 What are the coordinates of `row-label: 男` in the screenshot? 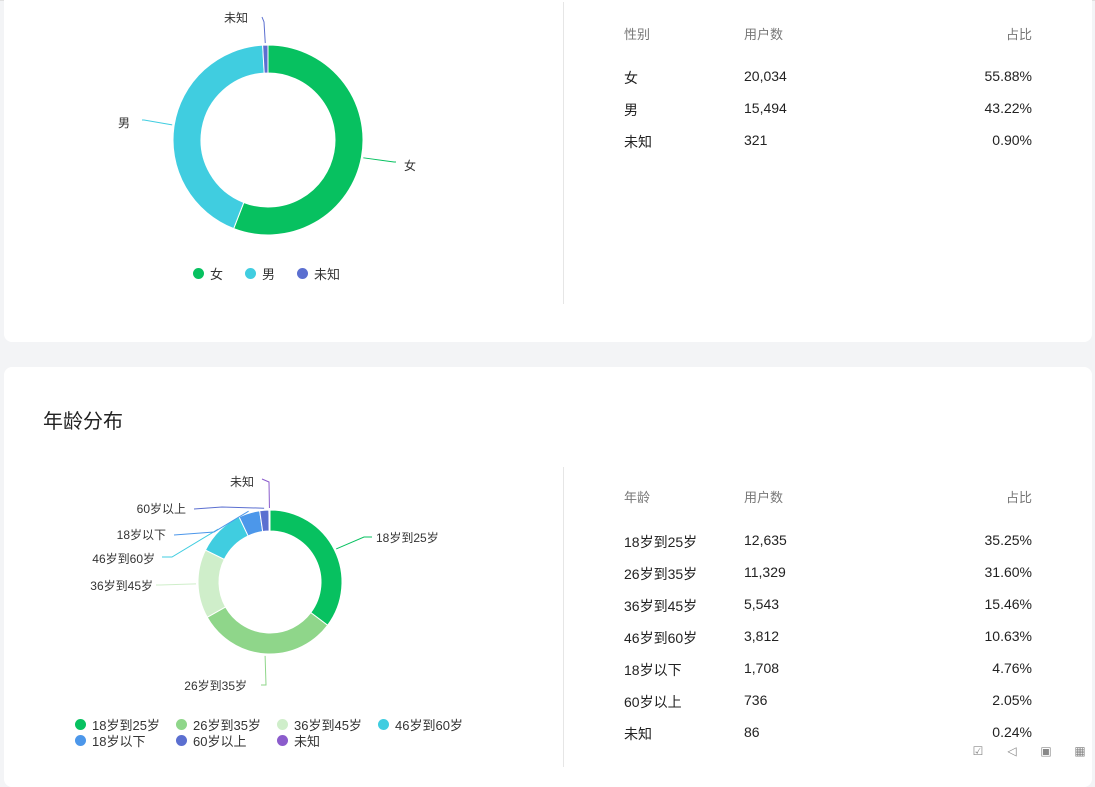 It's located at (631, 110).